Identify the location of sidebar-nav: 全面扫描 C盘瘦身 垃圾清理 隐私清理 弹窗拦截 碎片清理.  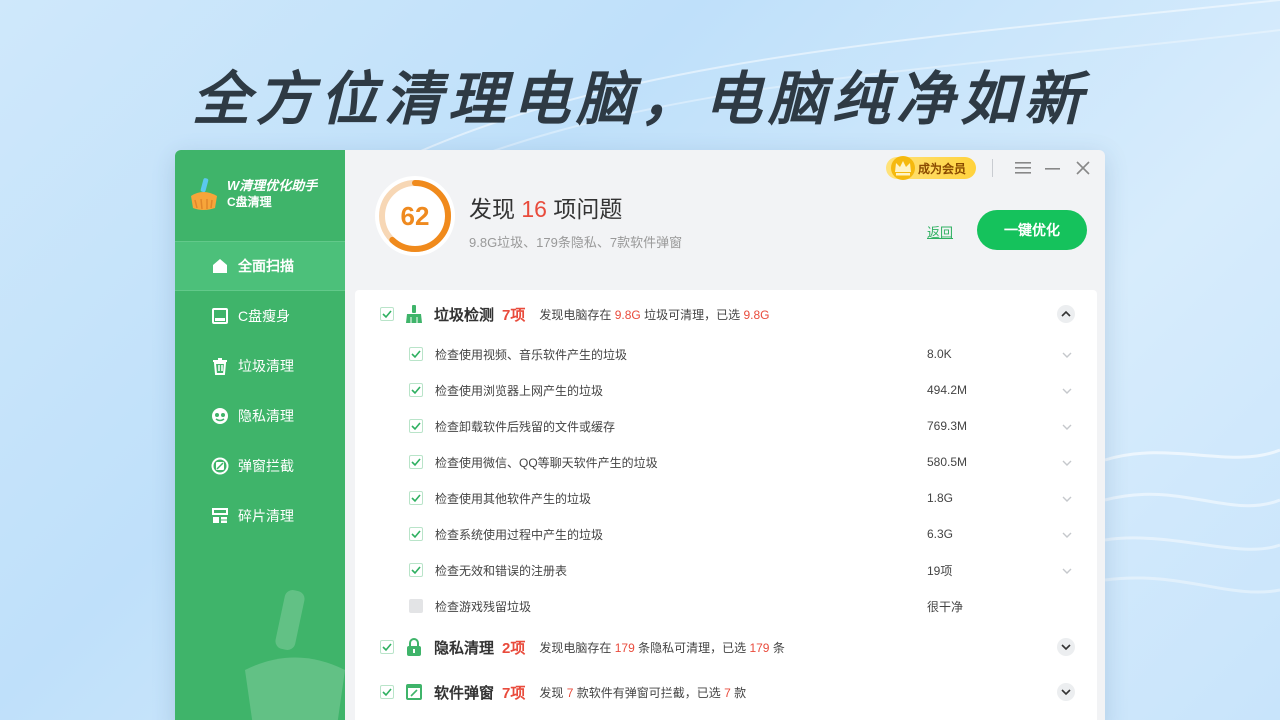
(260, 391).